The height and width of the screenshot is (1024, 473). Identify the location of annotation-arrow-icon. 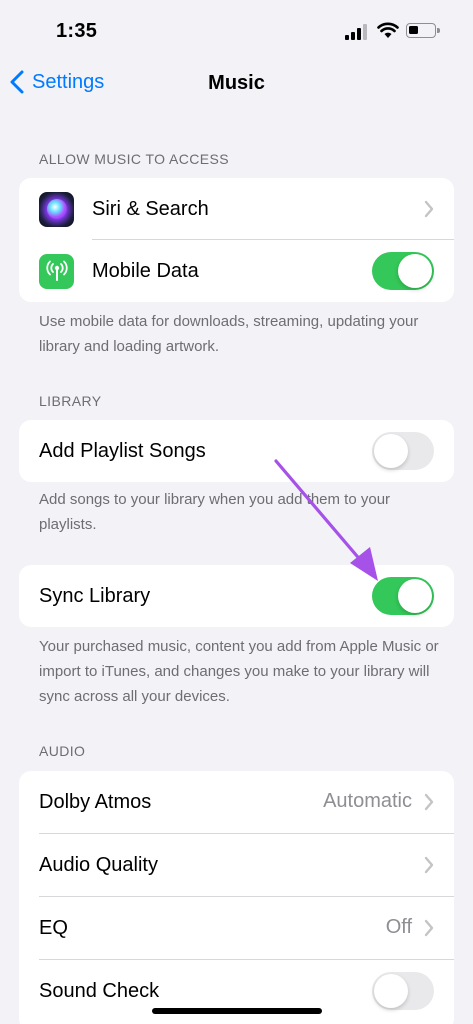
(326, 520).